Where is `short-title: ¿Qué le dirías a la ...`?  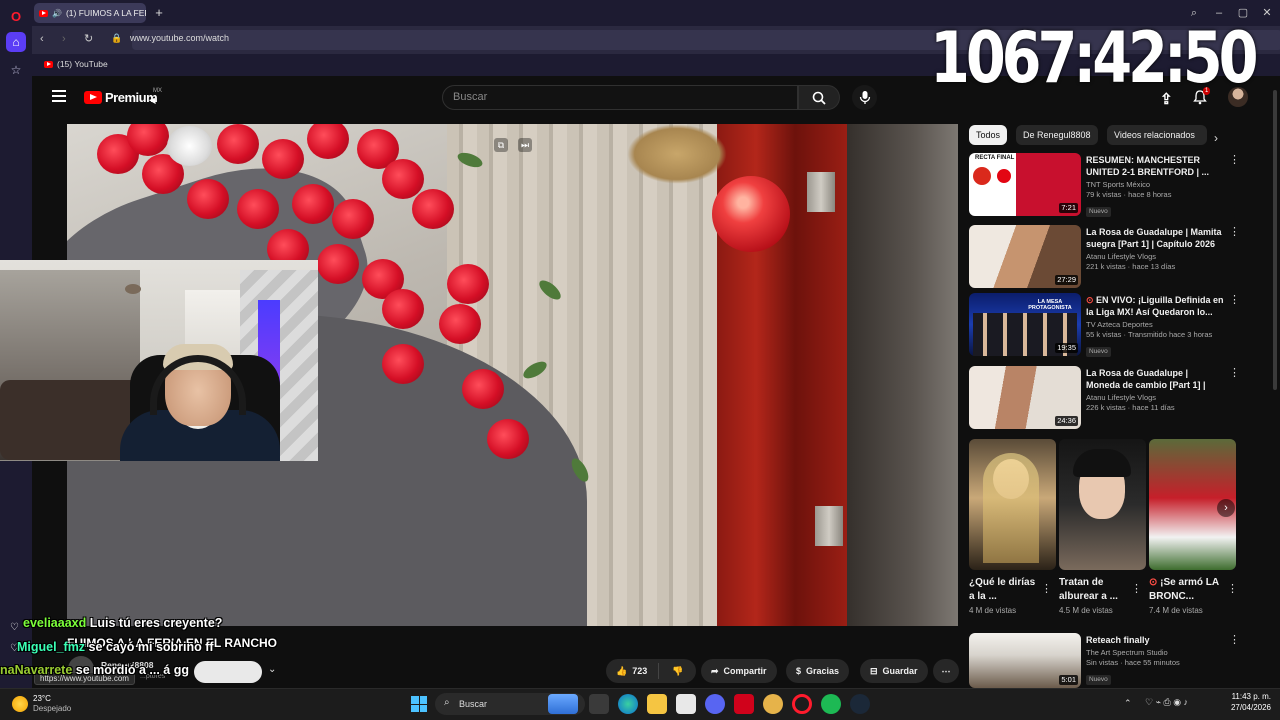 short-title: ¿Qué le dirías a la ... is located at coordinates (1004, 590).